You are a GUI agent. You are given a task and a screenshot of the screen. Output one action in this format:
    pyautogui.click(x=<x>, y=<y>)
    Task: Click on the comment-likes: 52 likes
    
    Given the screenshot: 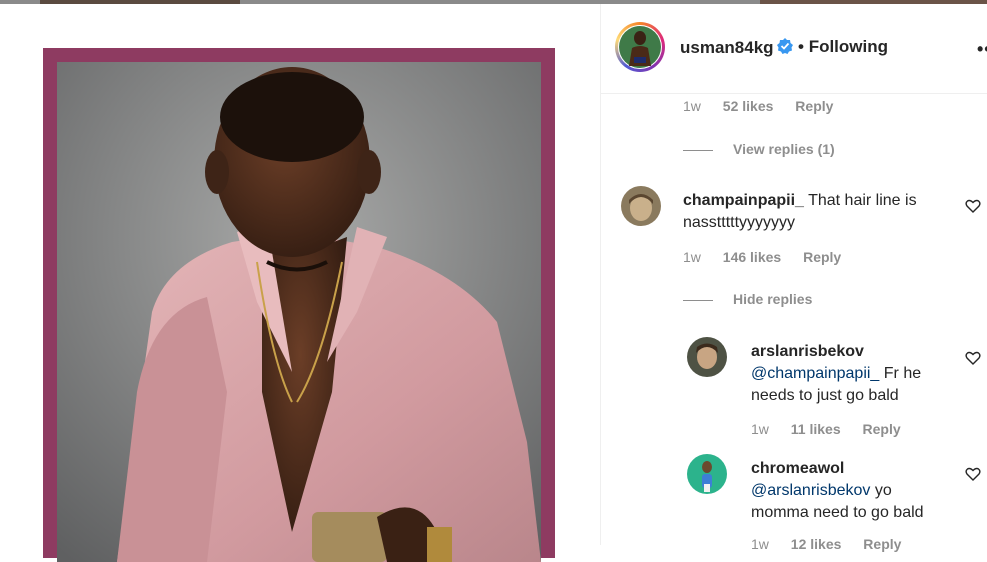 What is the action you would take?
    pyautogui.click(x=748, y=106)
    